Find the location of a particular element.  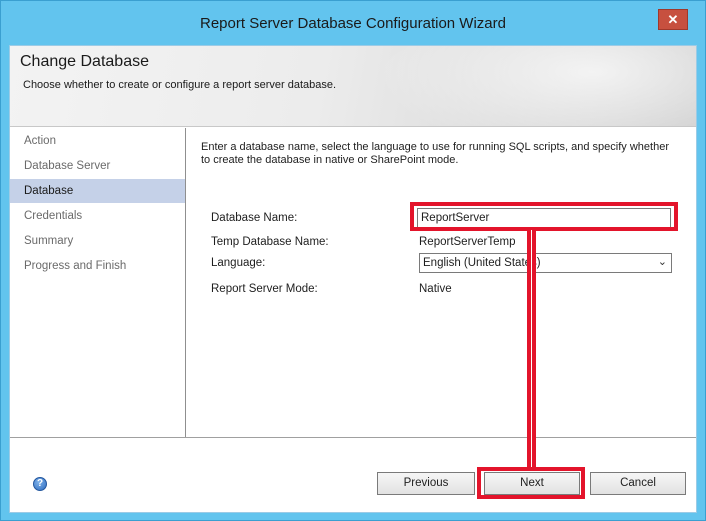

header-decoration is located at coordinates (536, 86).